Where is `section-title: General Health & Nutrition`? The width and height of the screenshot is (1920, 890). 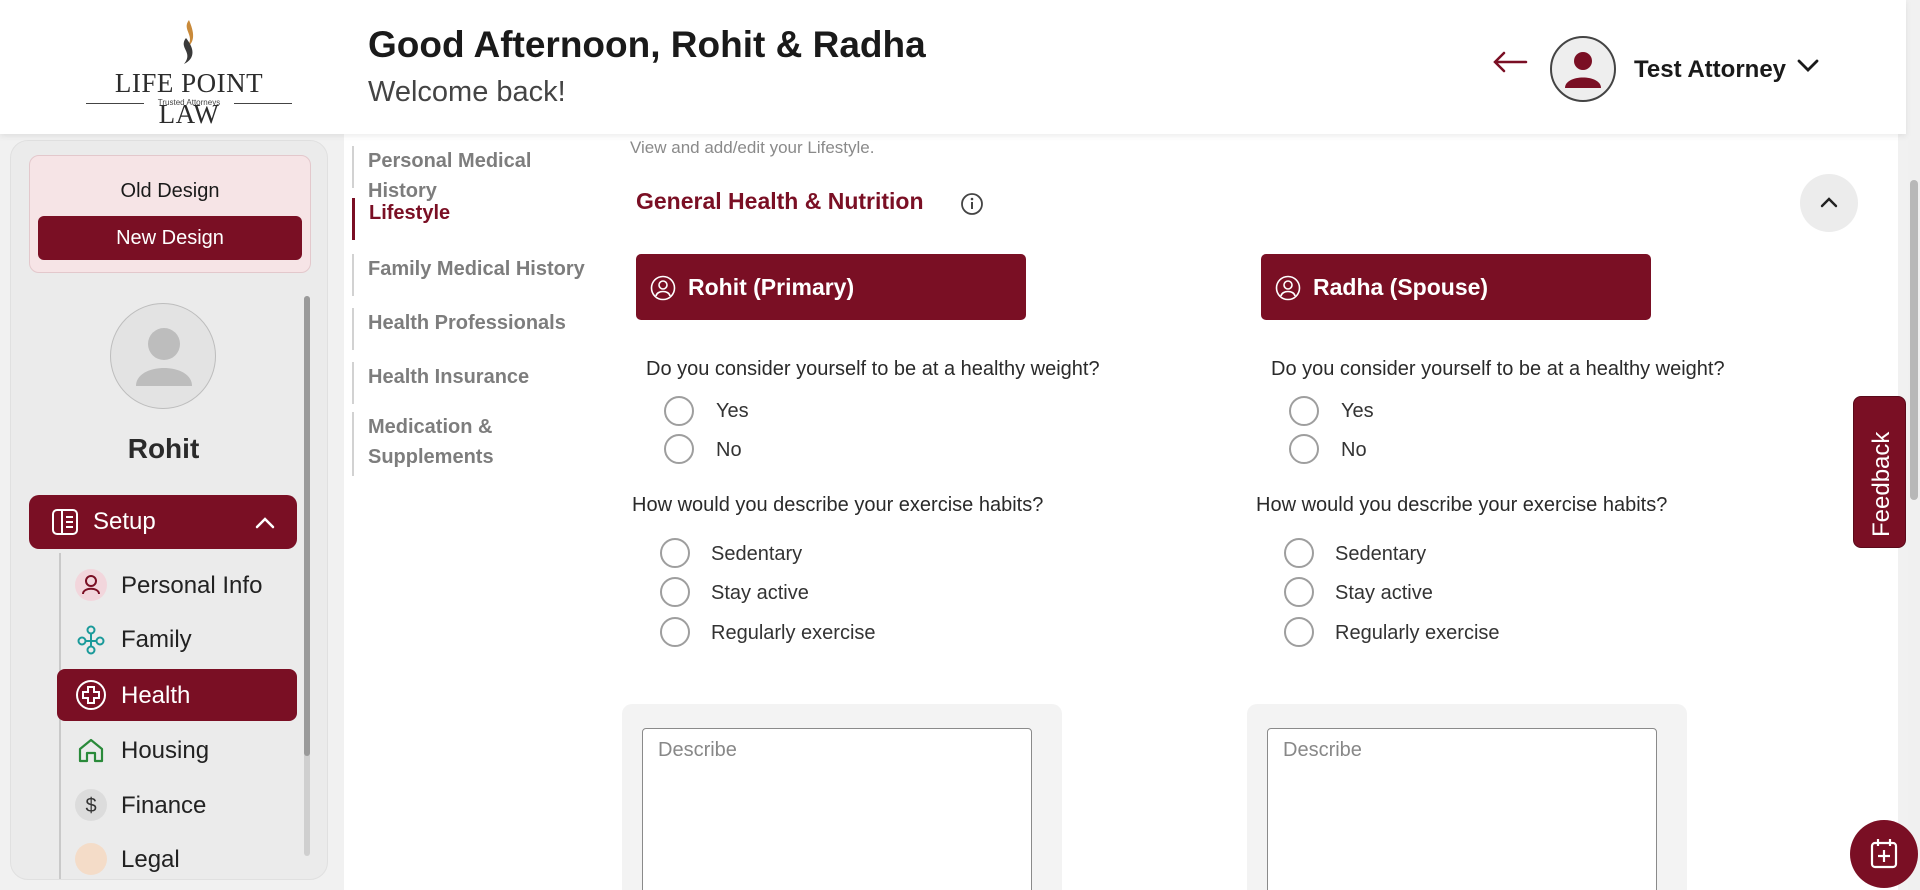
section-title: General Health & Nutrition is located at coordinates (780, 201).